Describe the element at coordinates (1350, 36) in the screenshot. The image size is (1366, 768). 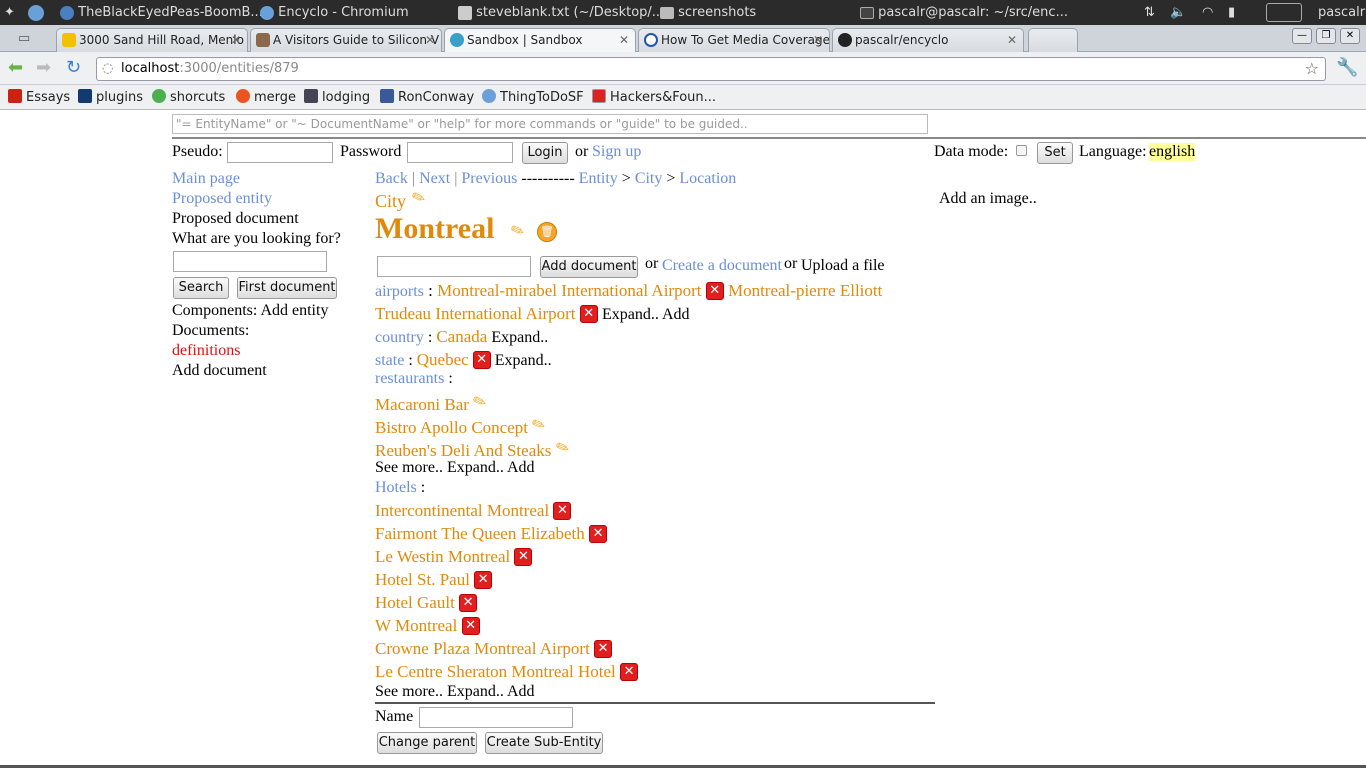
I see `close-window-icon: ✕` at that location.